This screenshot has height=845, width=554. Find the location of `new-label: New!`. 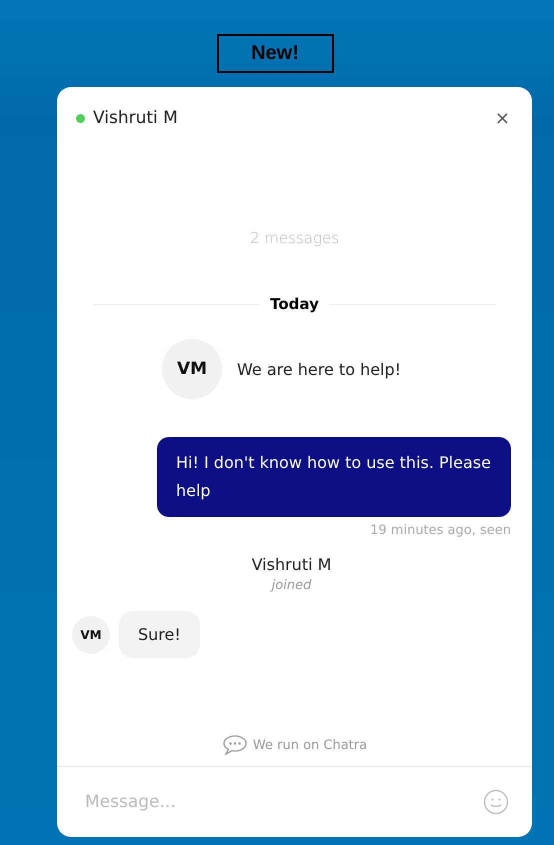

new-label: New! is located at coordinates (275, 53).